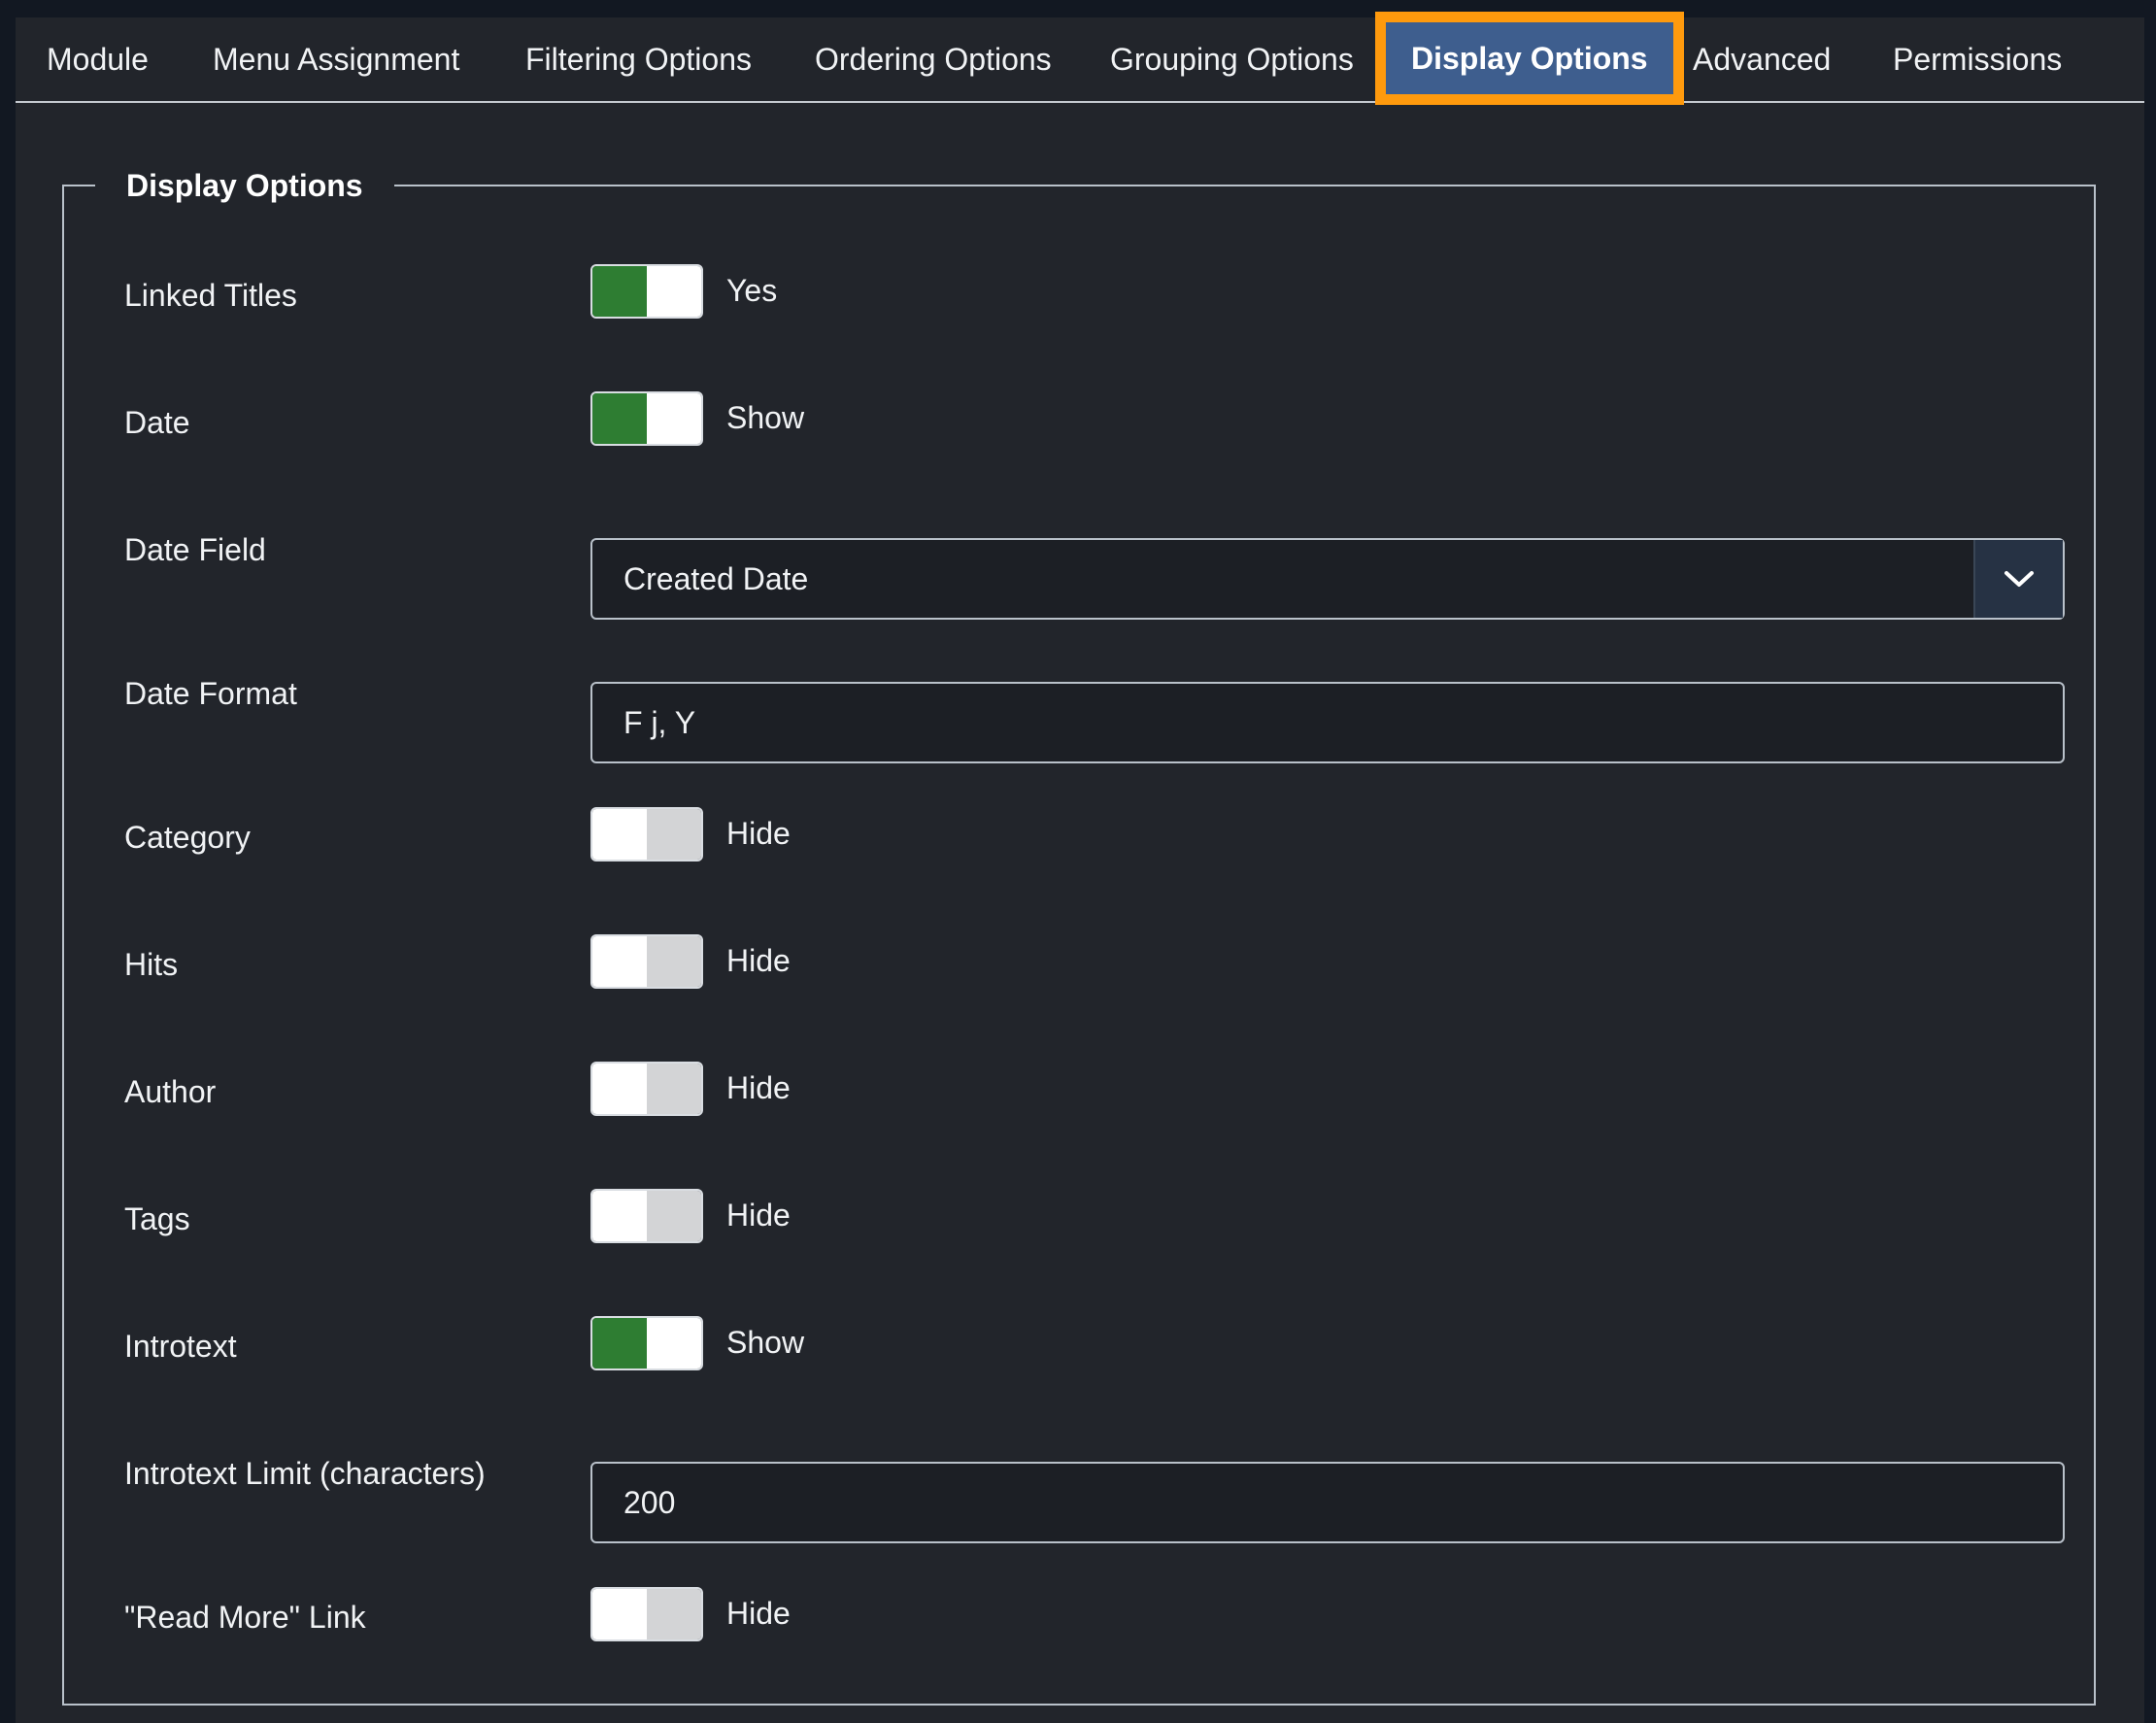  I want to click on introtext-value: Show, so click(765, 1342).